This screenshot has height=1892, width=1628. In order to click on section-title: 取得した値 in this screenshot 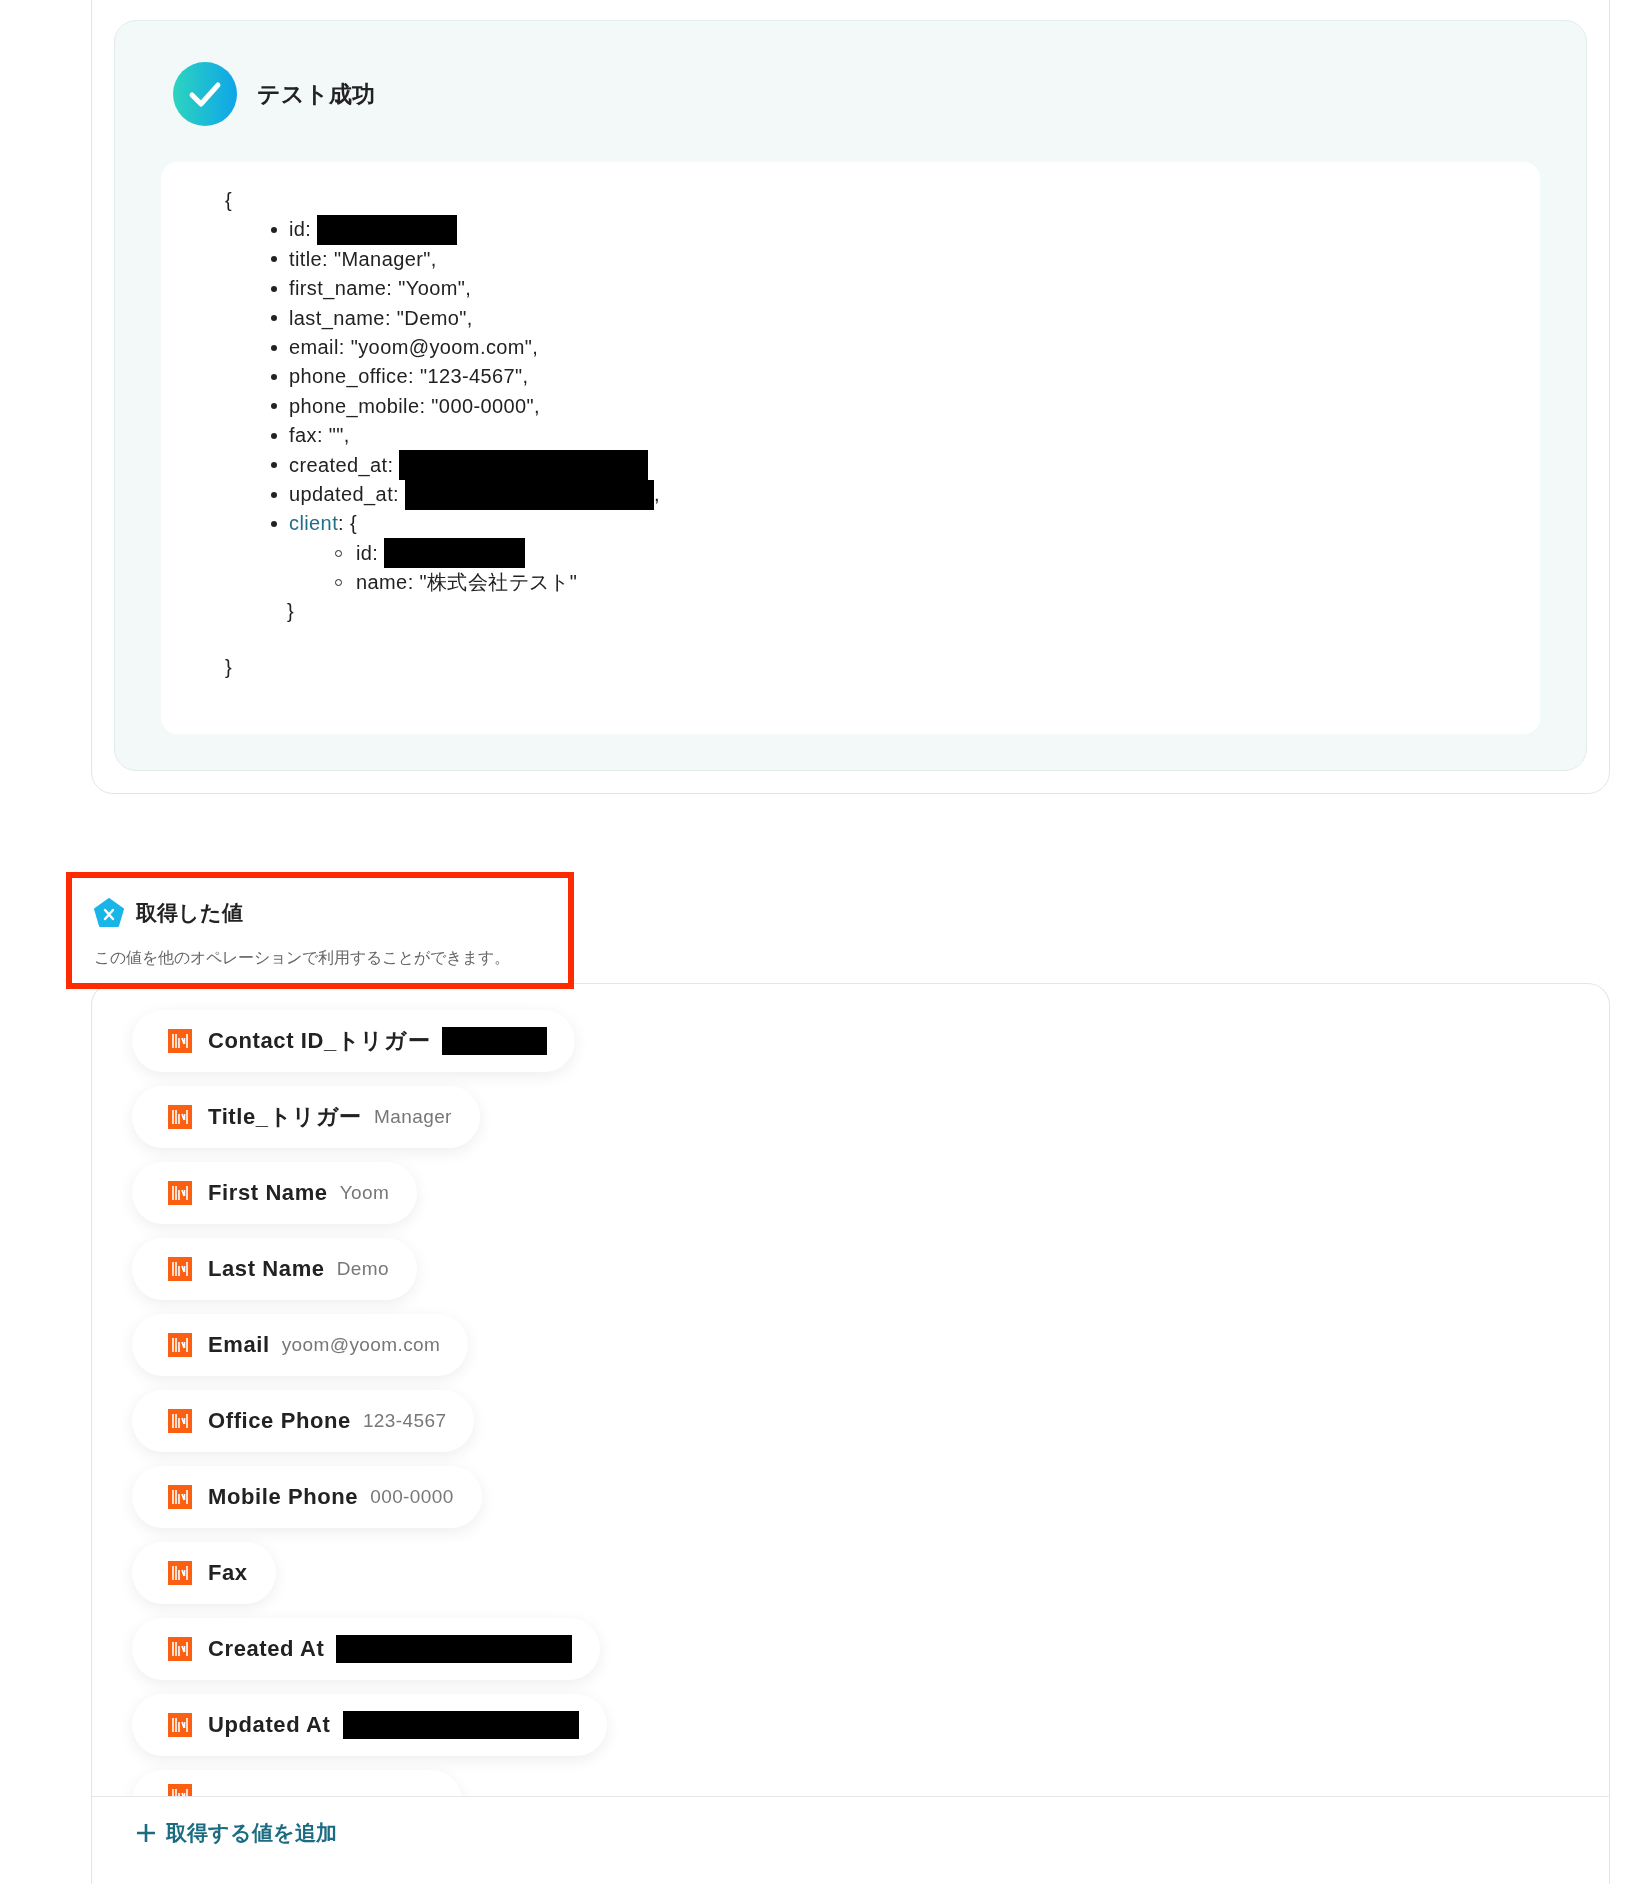, I will do `click(189, 913)`.